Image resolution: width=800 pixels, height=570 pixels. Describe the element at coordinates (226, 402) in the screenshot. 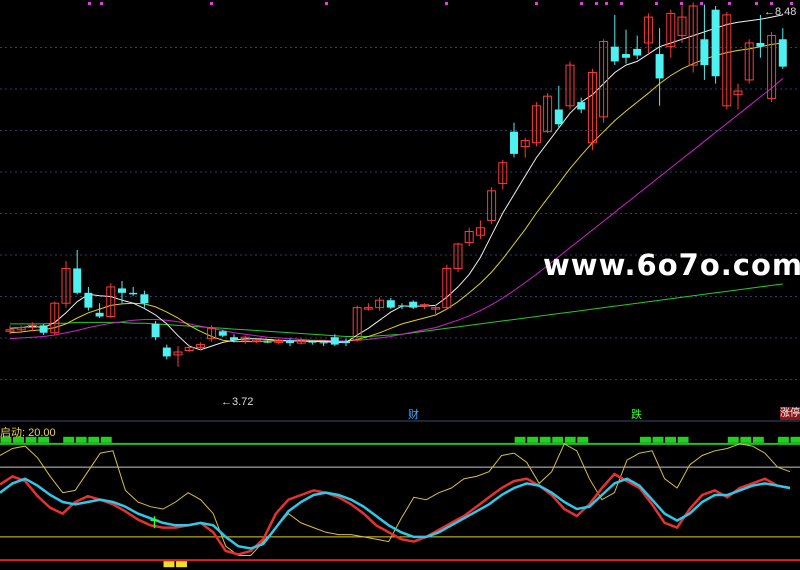

I see `low-price-arrow-icon: ←` at that location.